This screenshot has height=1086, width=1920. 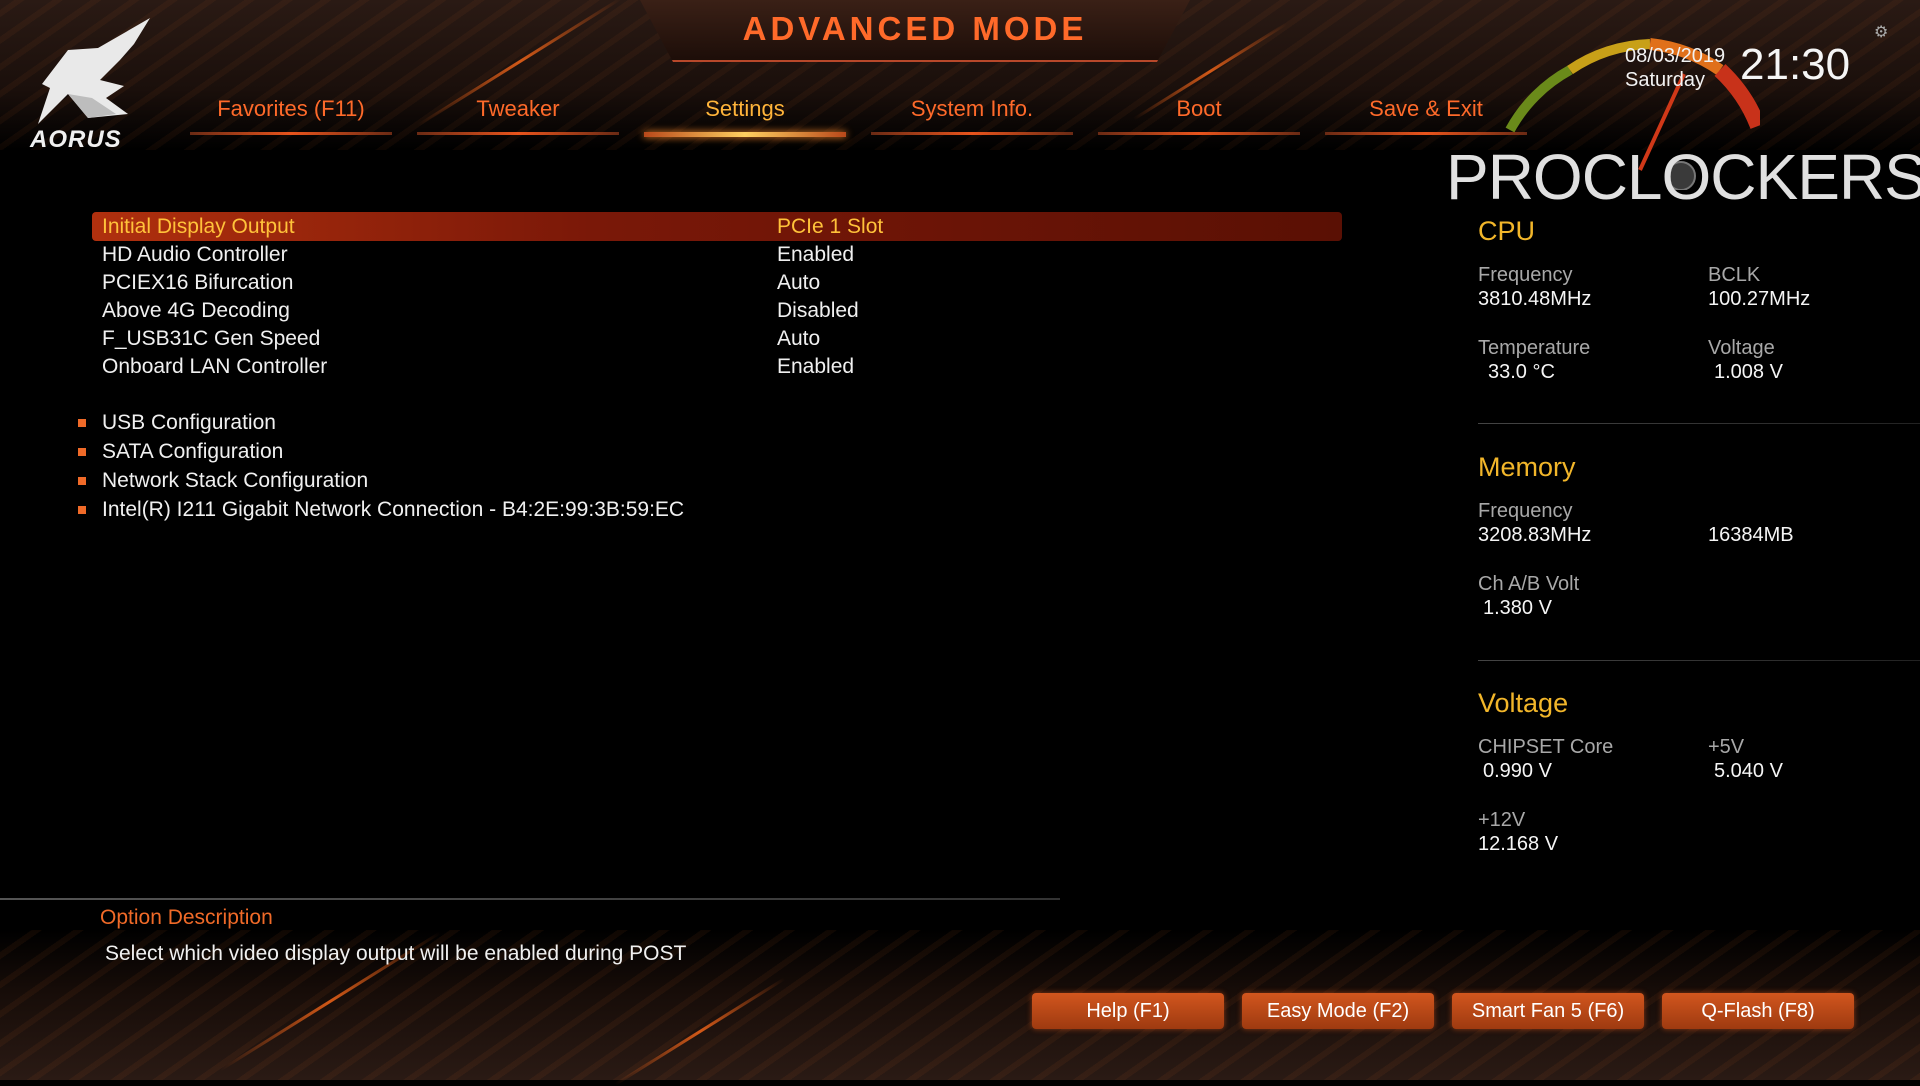 What do you see at coordinates (186, 917) in the screenshot?
I see `description-title: Option Description` at bounding box center [186, 917].